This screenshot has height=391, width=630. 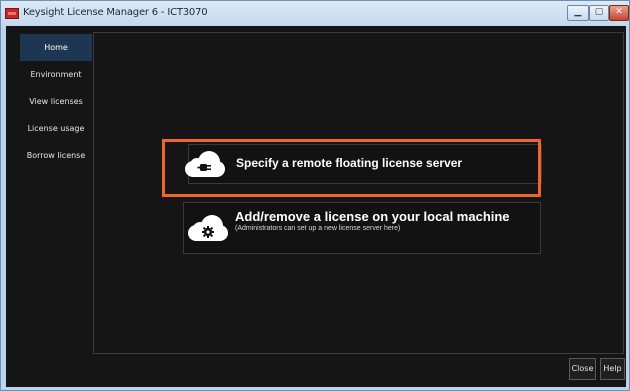 What do you see at coordinates (56, 155) in the screenshot?
I see `sidebar-item-borrow-license: Borrow license` at bounding box center [56, 155].